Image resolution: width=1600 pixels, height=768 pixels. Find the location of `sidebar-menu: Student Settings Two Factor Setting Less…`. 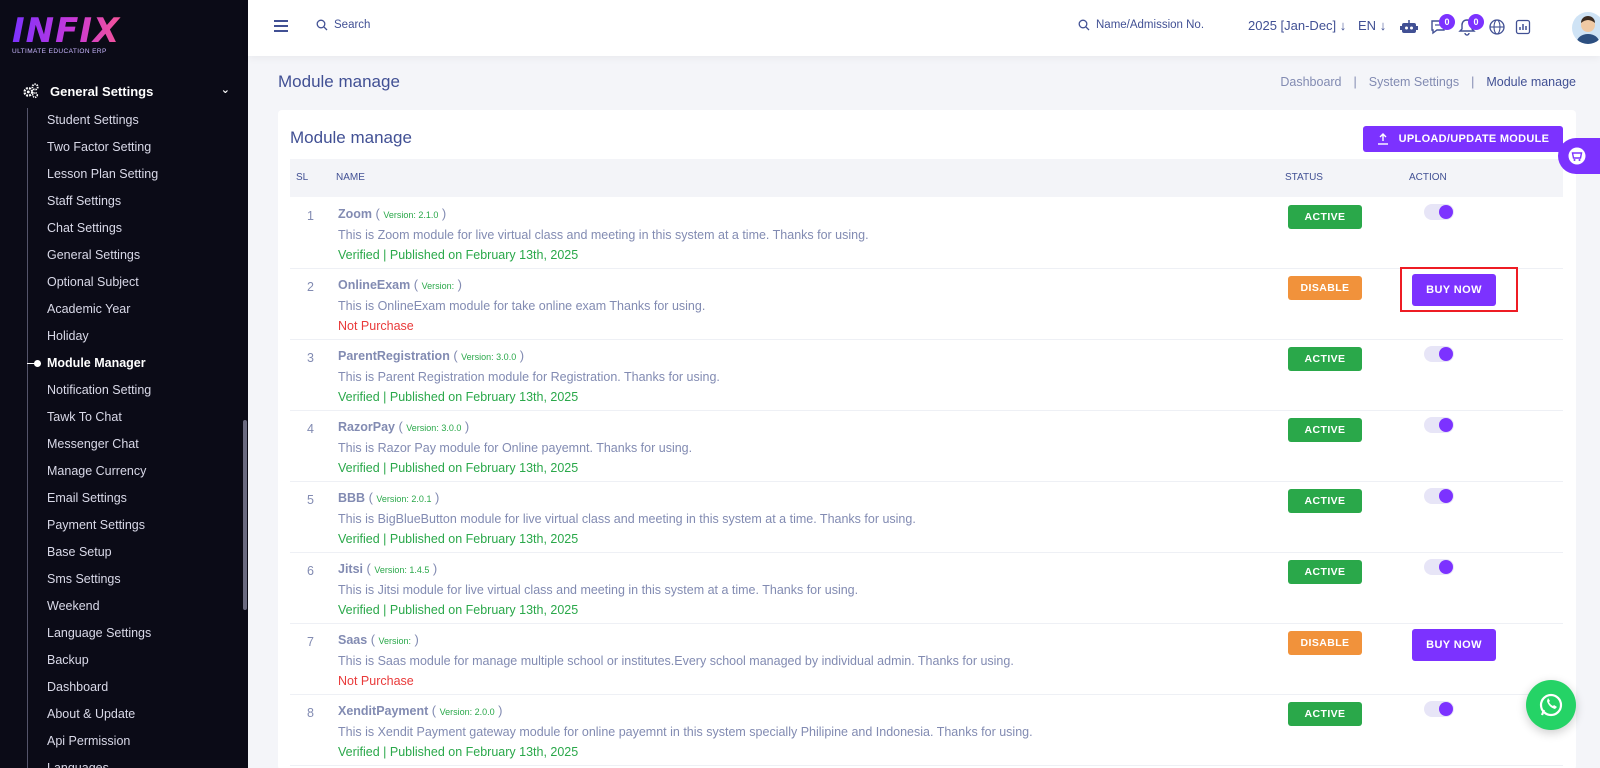

sidebar-menu: Student Settings Two Factor Setting Less… is located at coordinates (92, 438).